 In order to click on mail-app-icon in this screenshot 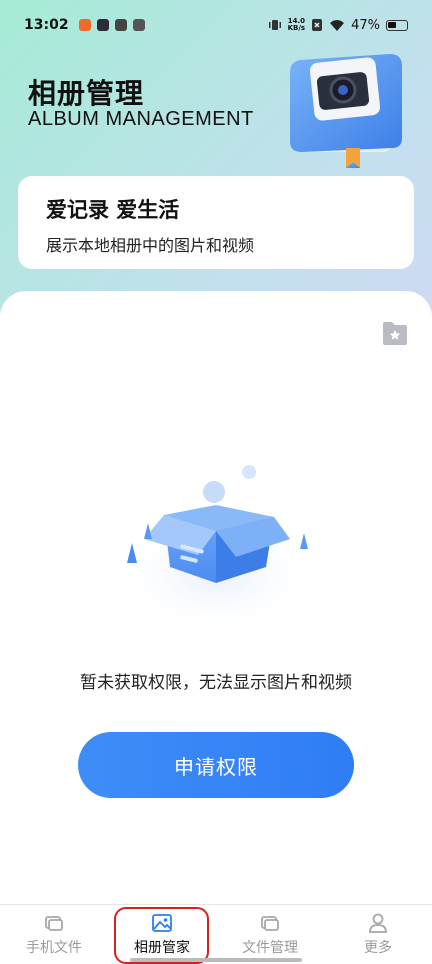, I will do `click(138, 25)`.